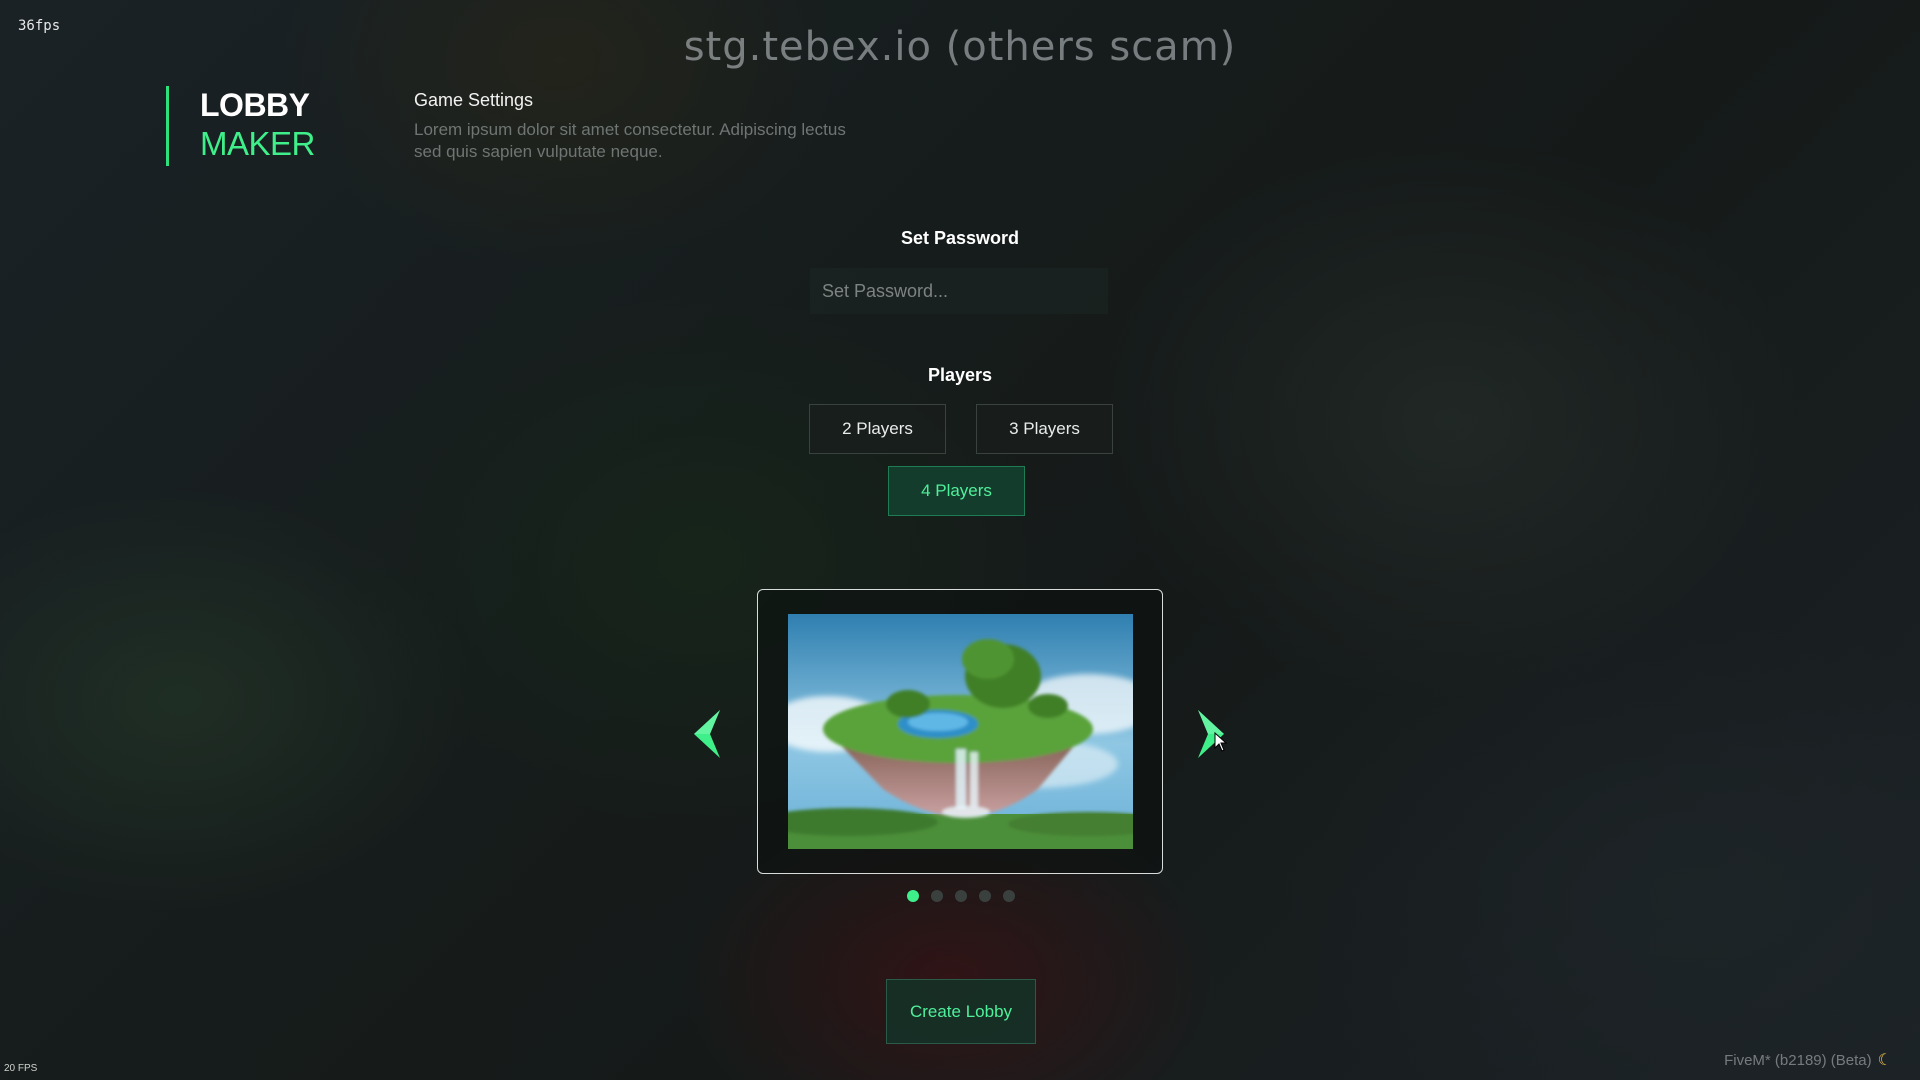 The width and height of the screenshot is (1920, 1080). I want to click on moon-icon: ☾, so click(1884, 1060).